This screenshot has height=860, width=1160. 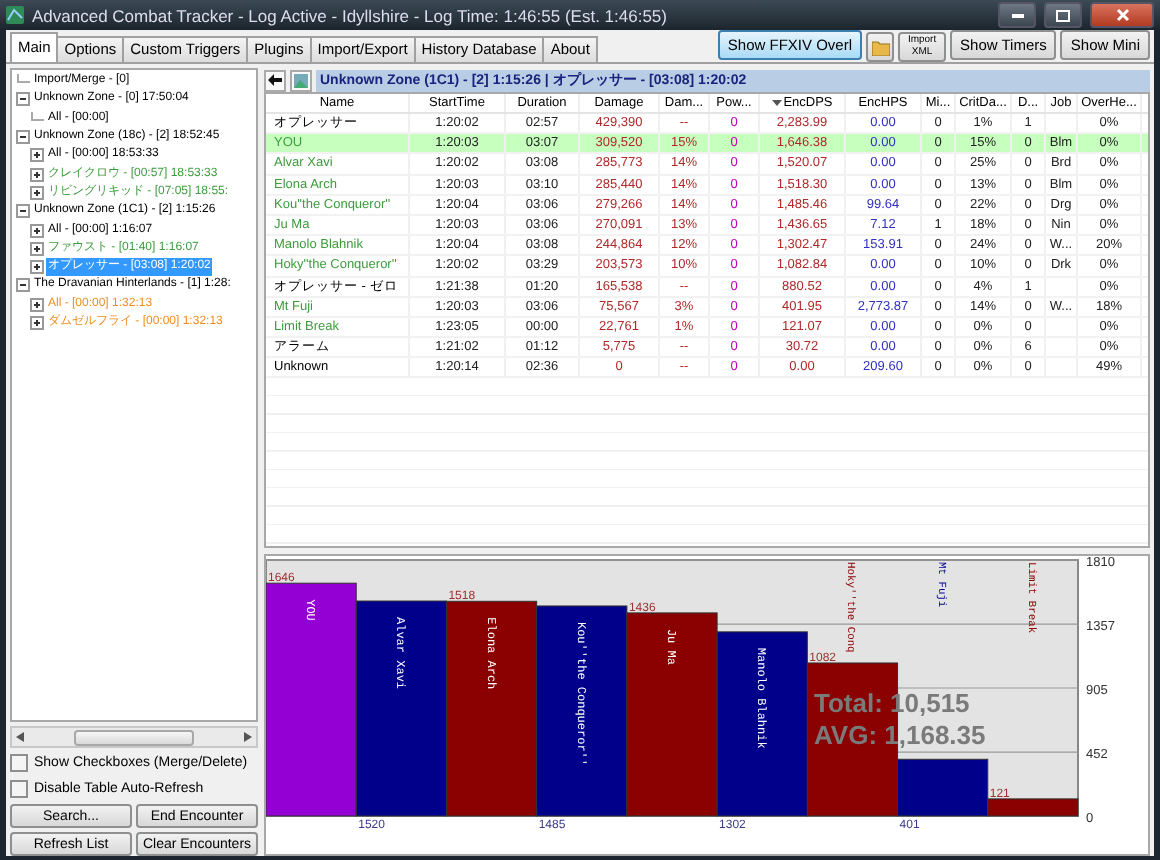 I want to click on maximize-icon, so click(x=1063, y=15).